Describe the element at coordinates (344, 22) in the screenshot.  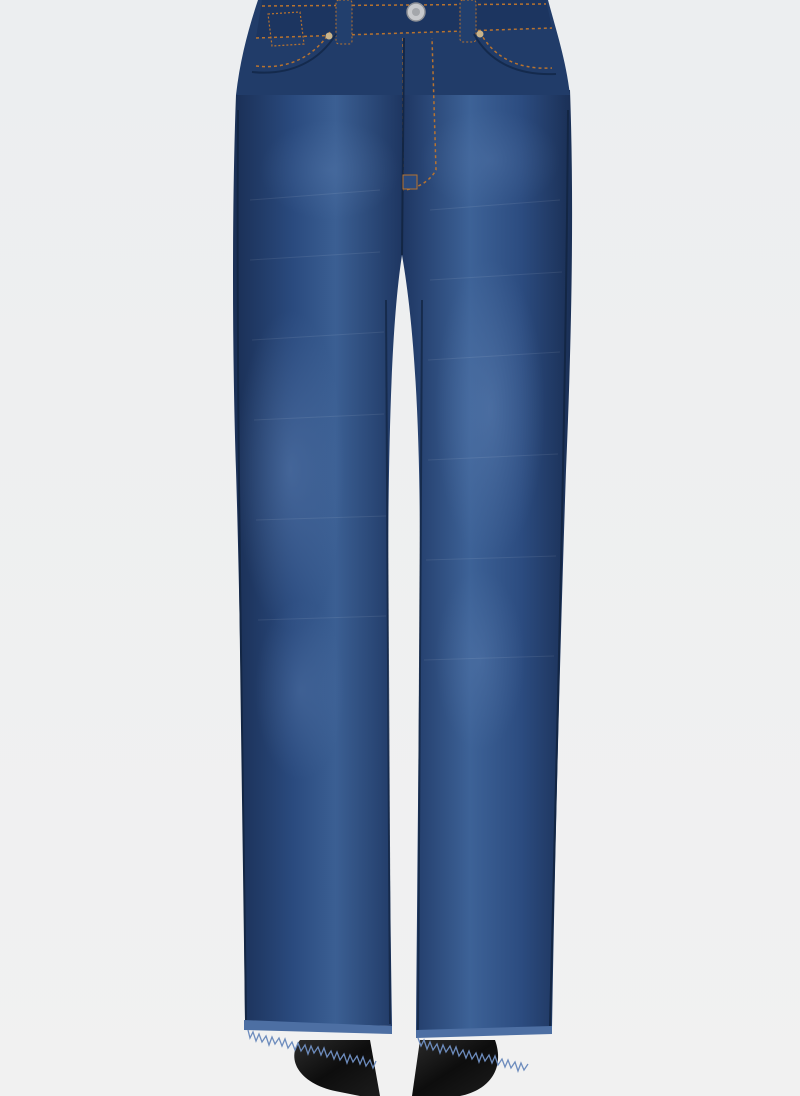
I see `belt-loop-left` at that location.